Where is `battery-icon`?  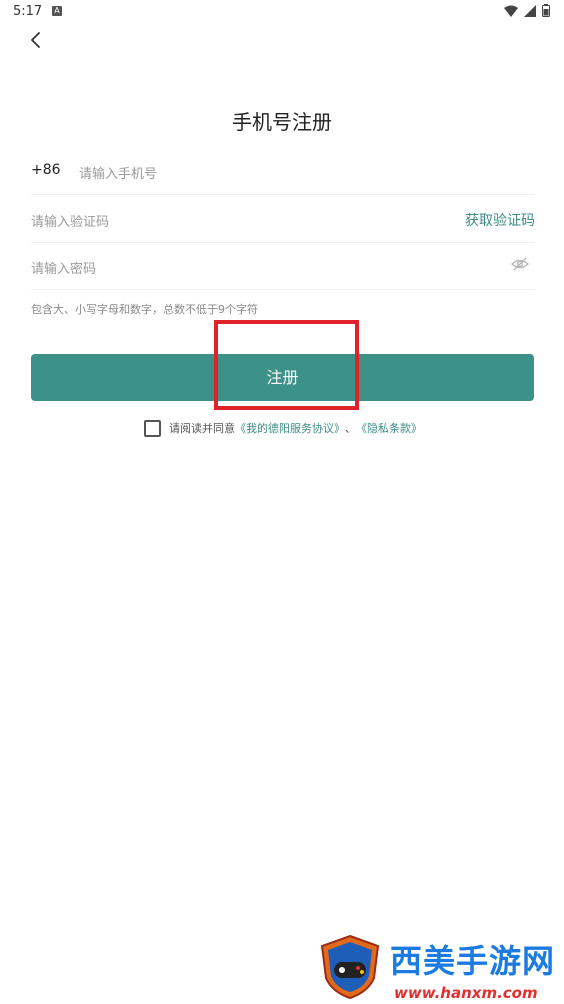
battery-icon is located at coordinates (546, 10).